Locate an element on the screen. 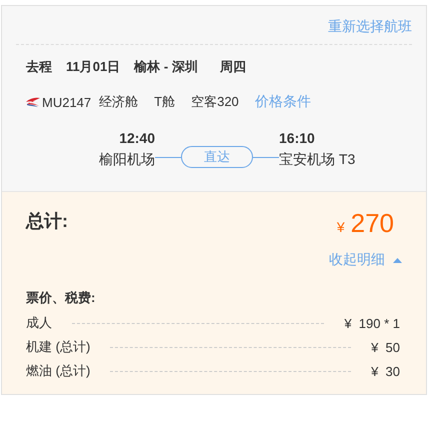 The width and height of the screenshot is (428, 444). arrival-time: 16:10 is located at coordinates (297, 138).